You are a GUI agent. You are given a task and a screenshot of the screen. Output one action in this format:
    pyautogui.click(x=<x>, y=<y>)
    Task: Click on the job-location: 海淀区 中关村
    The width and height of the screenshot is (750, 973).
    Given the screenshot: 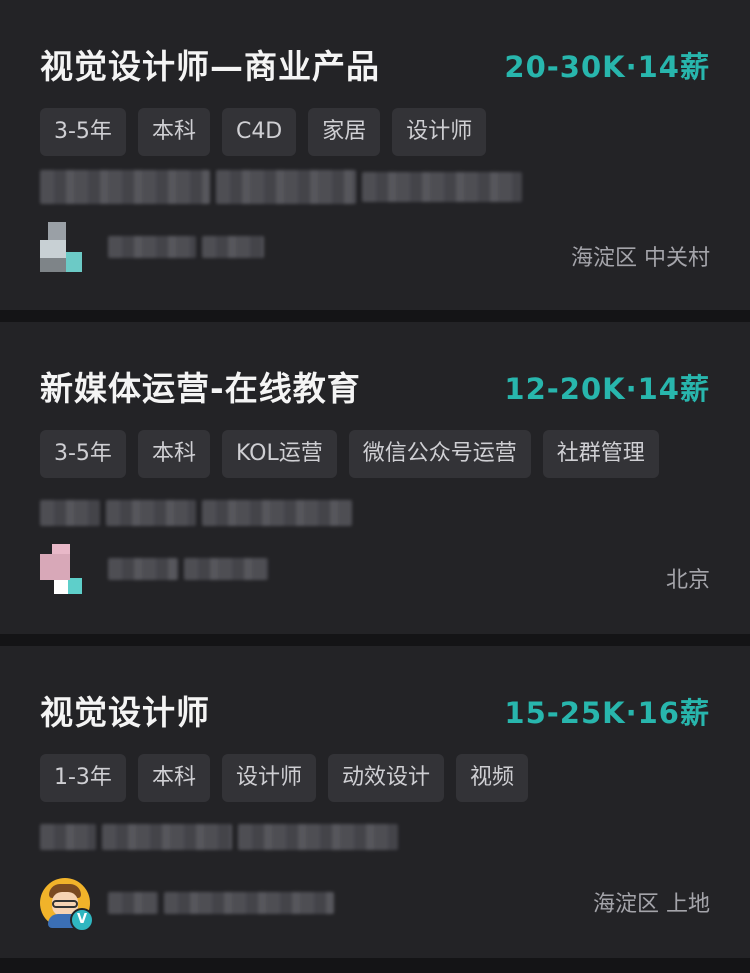 What is the action you would take?
    pyautogui.click(x=640, y=258)
    